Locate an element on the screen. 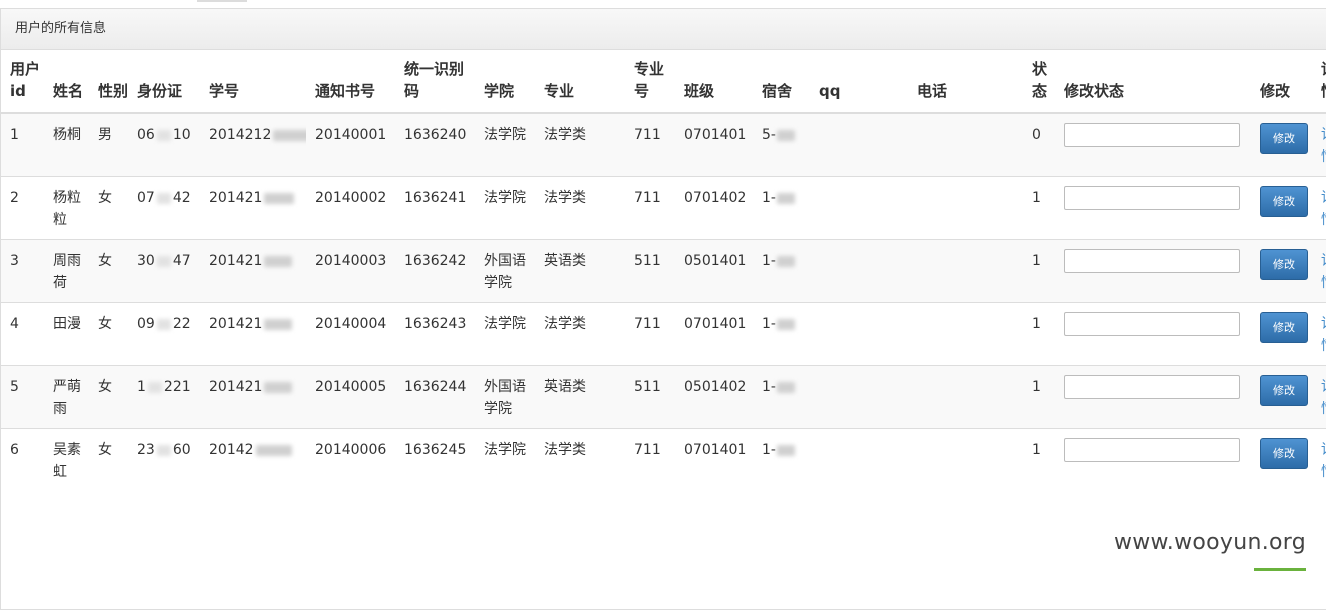  col-header-name: 姓名 is located at coordinates (66, 82).